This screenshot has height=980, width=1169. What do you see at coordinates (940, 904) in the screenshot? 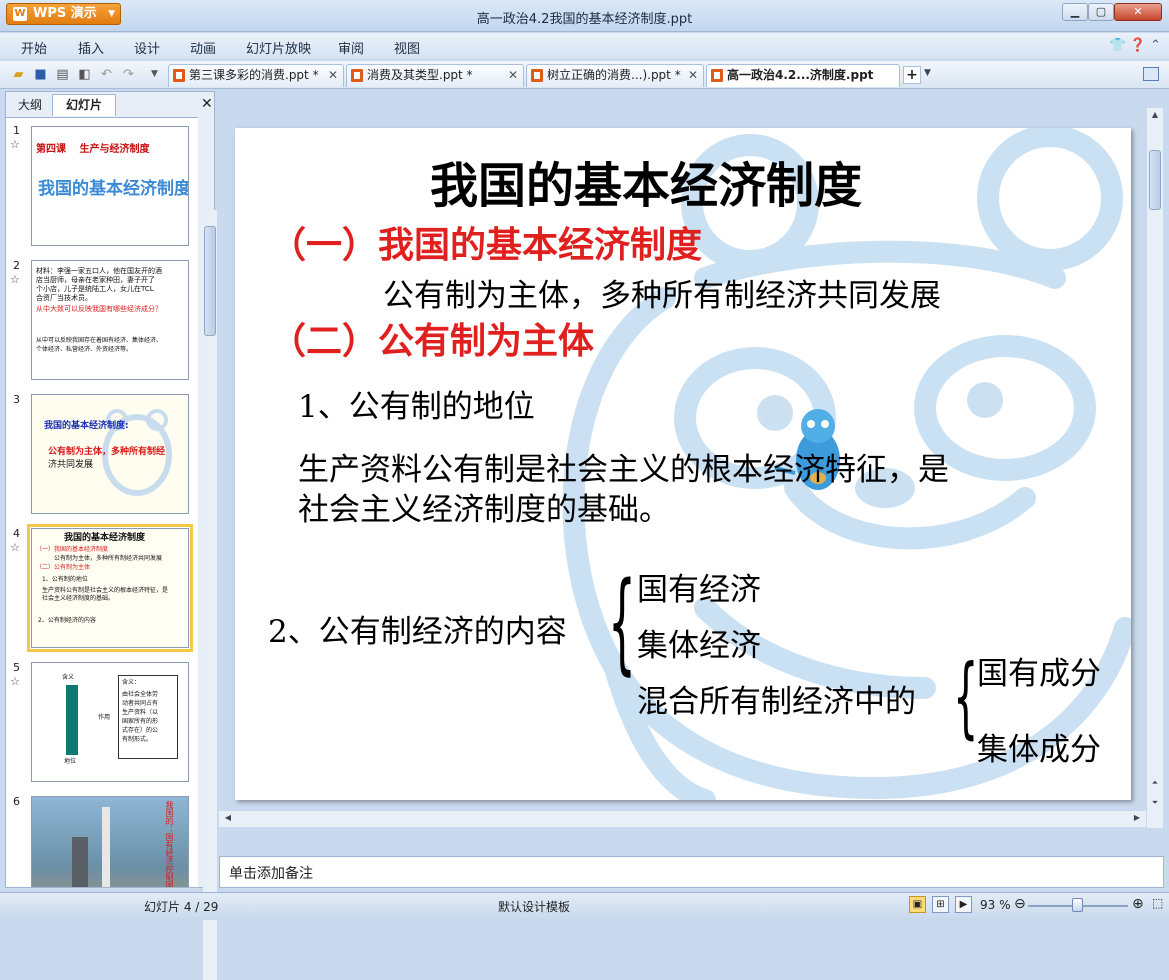
I see `slide-sorter-view-button: ⊞` at bounding box center [940, 904].